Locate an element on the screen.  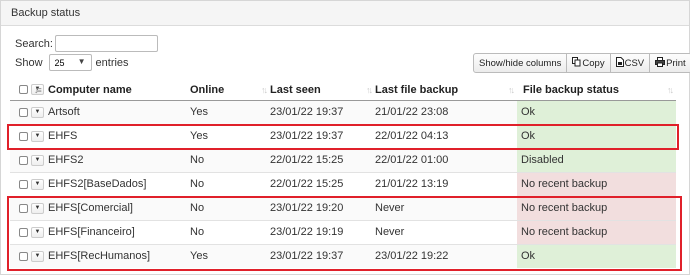
cell-computer-name: EHFS[RecHumanos] is located at coordinates (119, 255).